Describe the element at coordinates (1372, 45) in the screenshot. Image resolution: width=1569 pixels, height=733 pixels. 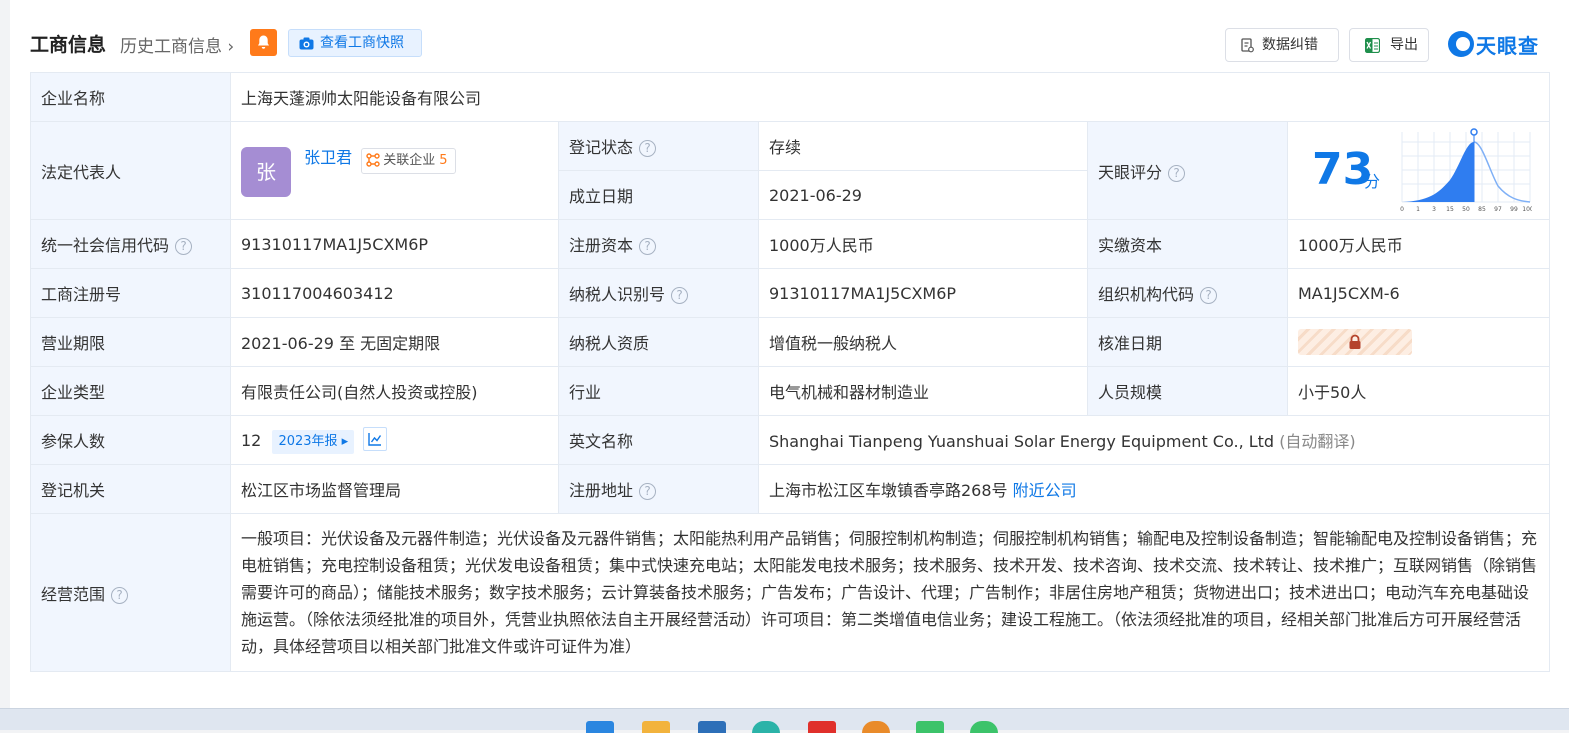
I see `excel-icon` at that location.